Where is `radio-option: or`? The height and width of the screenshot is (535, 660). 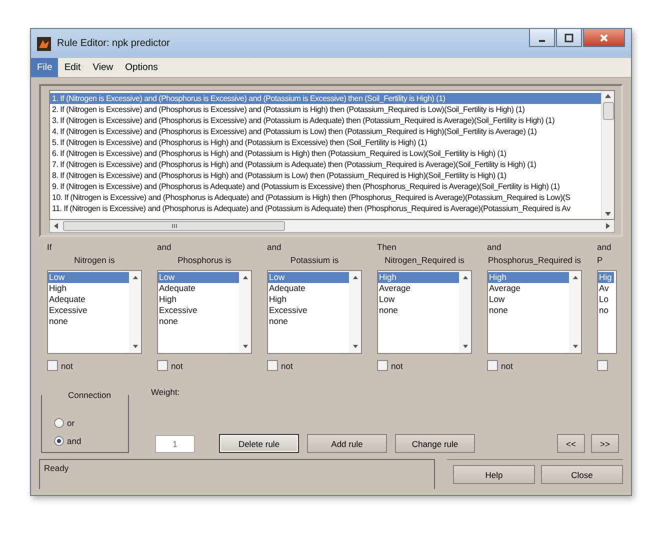
radio-option: or is located at coordinates (91, 423).